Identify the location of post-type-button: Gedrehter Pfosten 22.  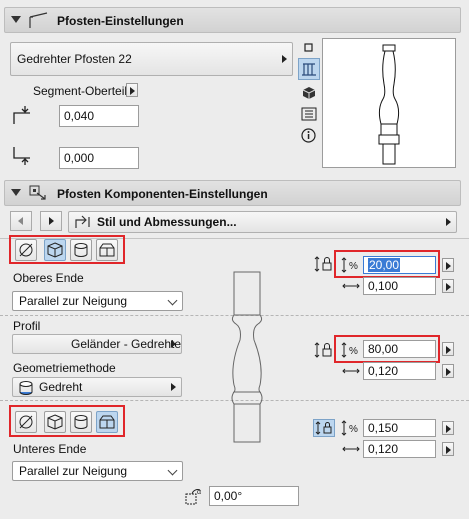
(151, 59).